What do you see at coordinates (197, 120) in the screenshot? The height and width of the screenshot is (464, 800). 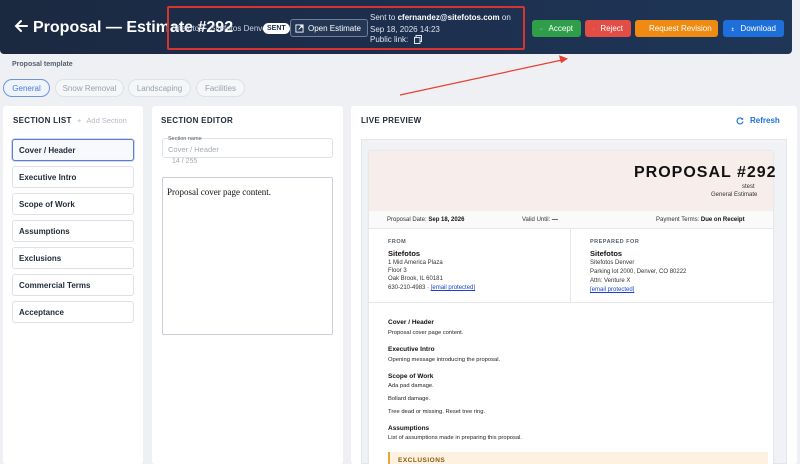 I see `section-editor-title: SECTION EDITOR` at bounding box center [197, 120].